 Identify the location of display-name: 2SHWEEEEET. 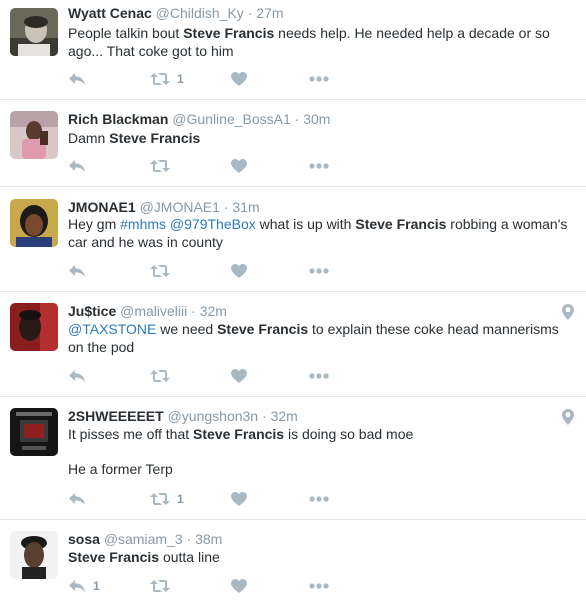
(116, 416).